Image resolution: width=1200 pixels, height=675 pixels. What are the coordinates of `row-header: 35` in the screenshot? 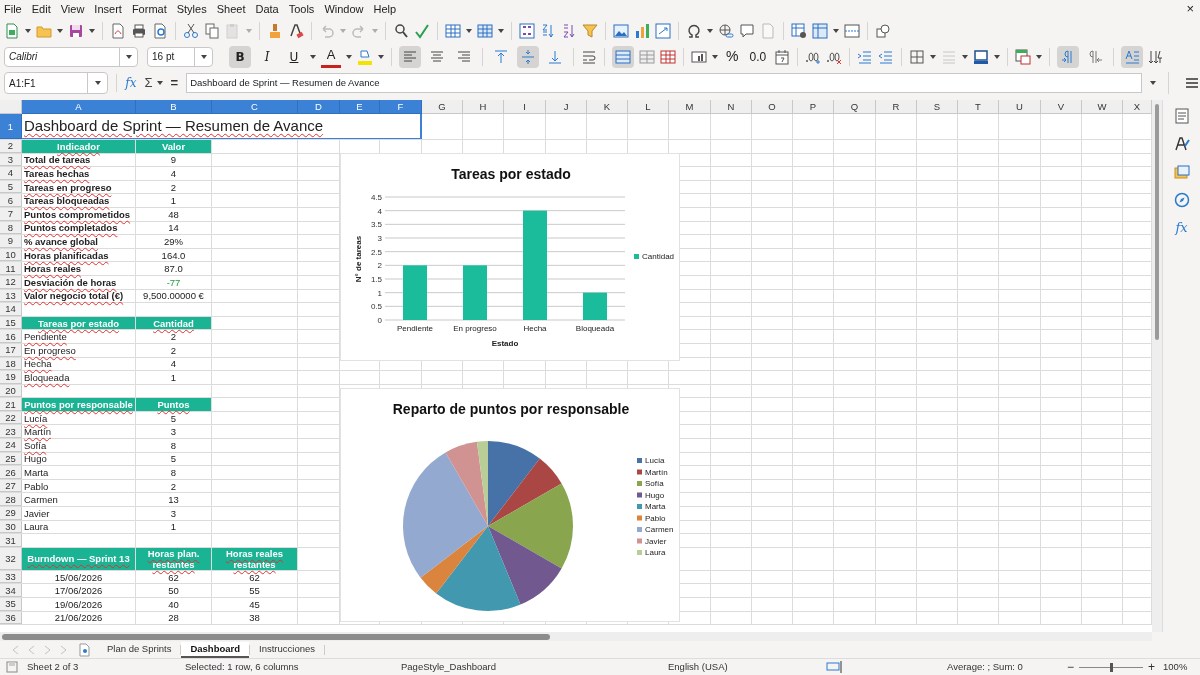 It's located at (11, 604).